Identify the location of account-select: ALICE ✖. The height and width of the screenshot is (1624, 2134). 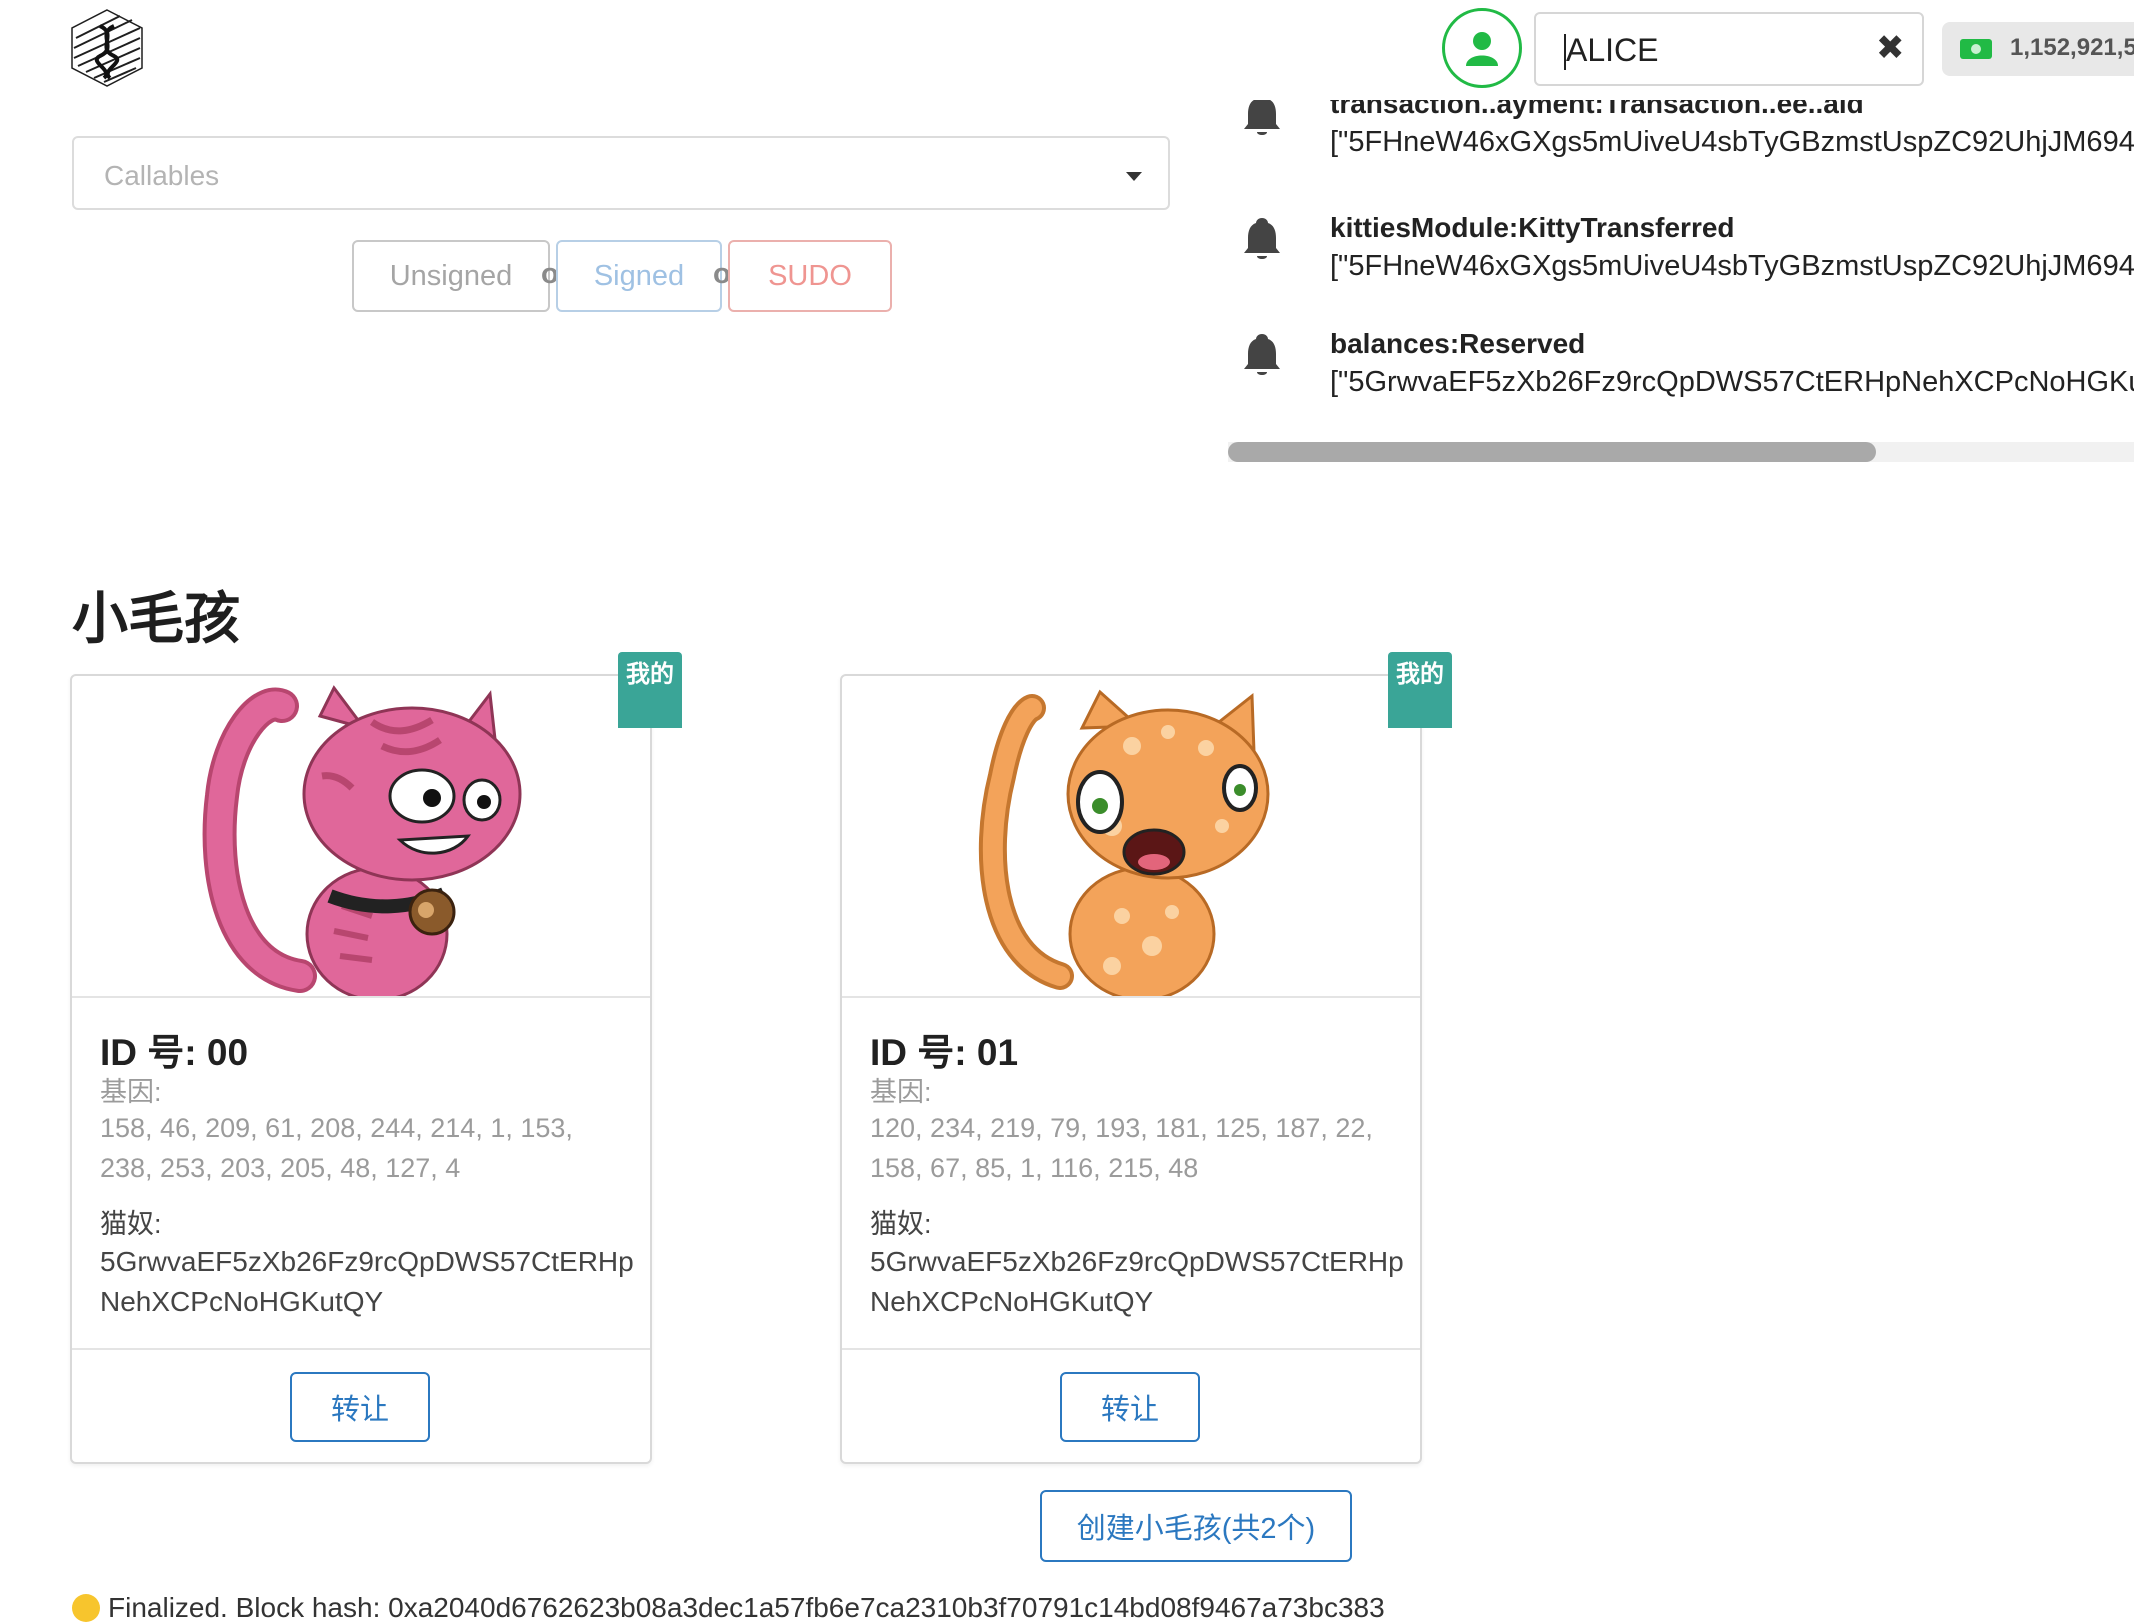
(1729, 49).